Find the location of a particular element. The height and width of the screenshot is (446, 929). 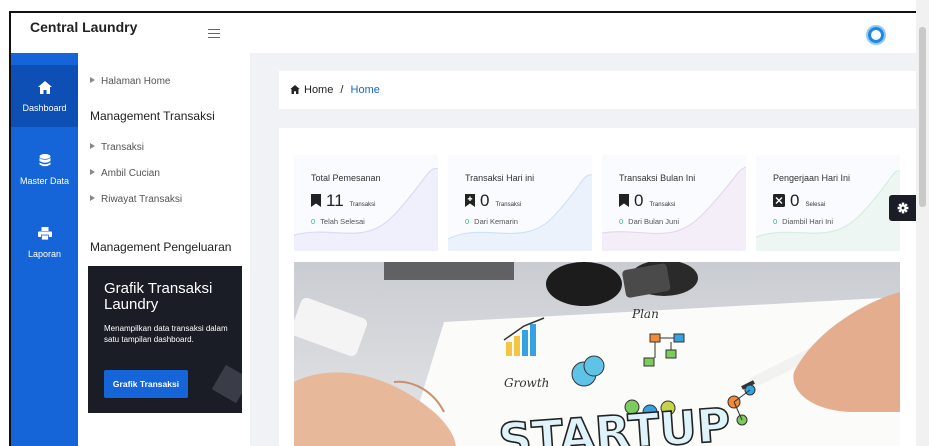

stat-value-row: 0 Selesai is located at coordinates (799, 201).